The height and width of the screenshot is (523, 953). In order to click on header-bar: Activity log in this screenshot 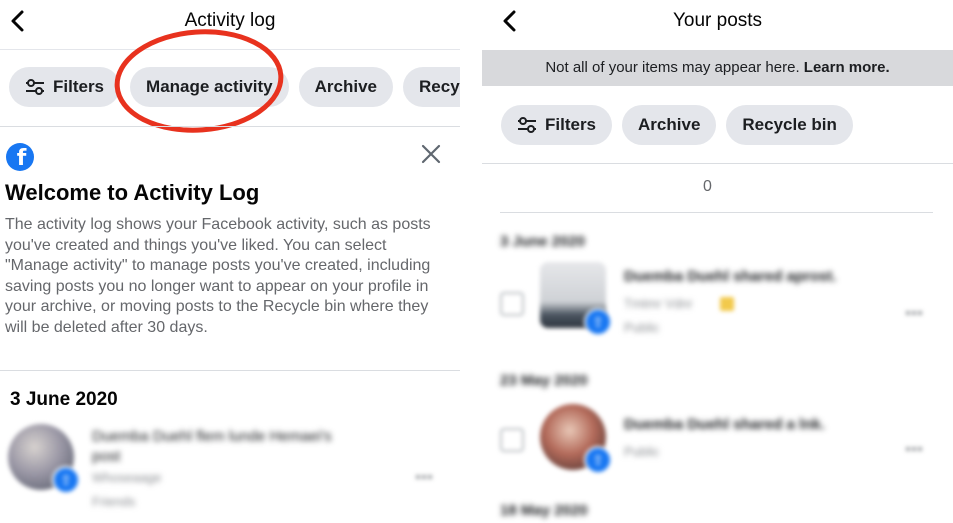, I will do `click(230, 25)`.